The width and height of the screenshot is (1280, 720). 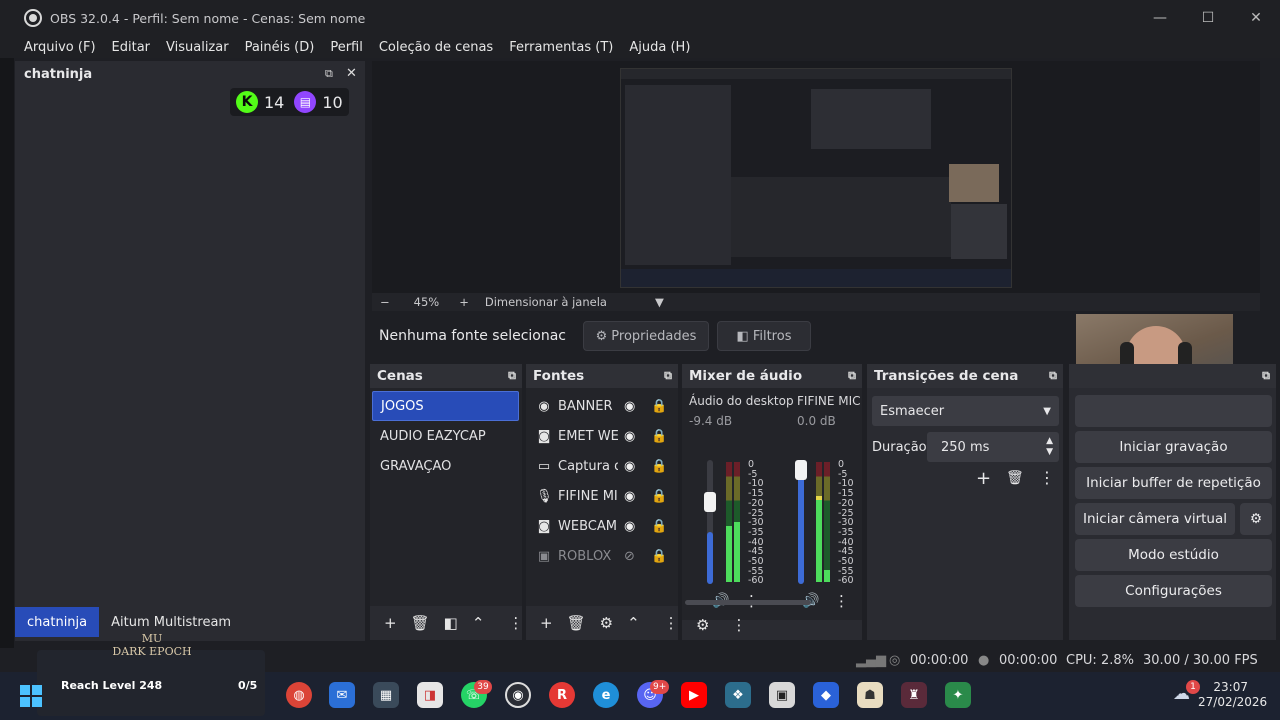 What do you see at coordinates (430, 695) in the screenshot?
I see `app-icon: ◨` at bounding box center [430, 695].